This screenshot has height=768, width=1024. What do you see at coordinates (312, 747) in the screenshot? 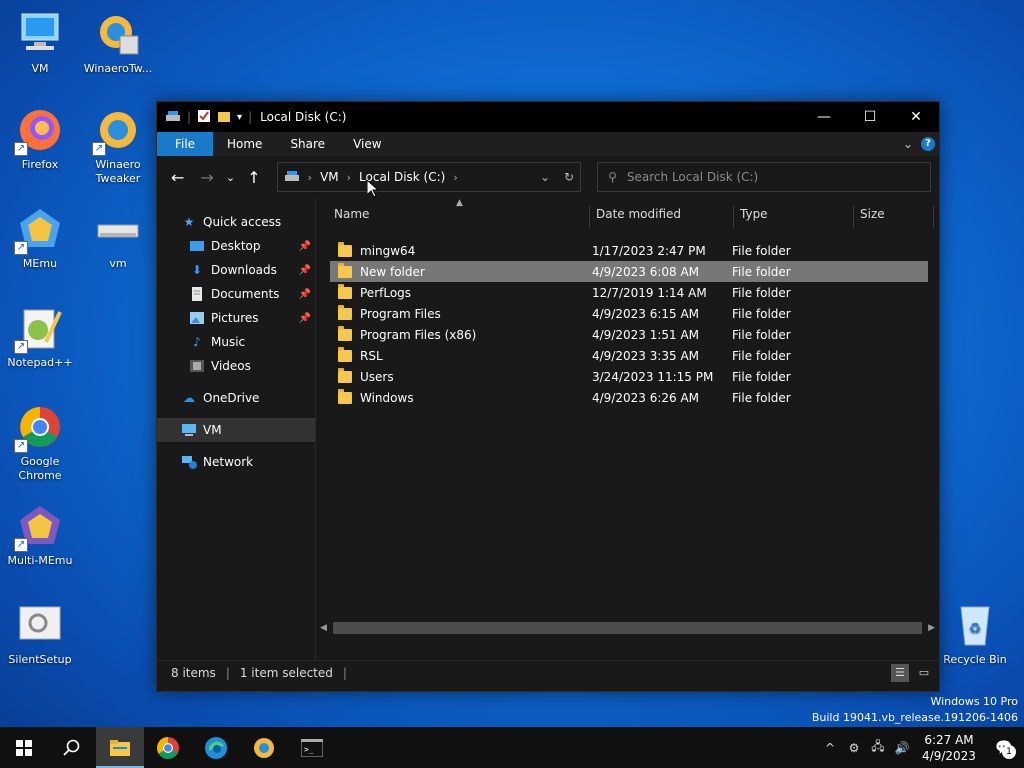
I see `taskbar-command-prompt: >_` at bounding box center [312, 747].